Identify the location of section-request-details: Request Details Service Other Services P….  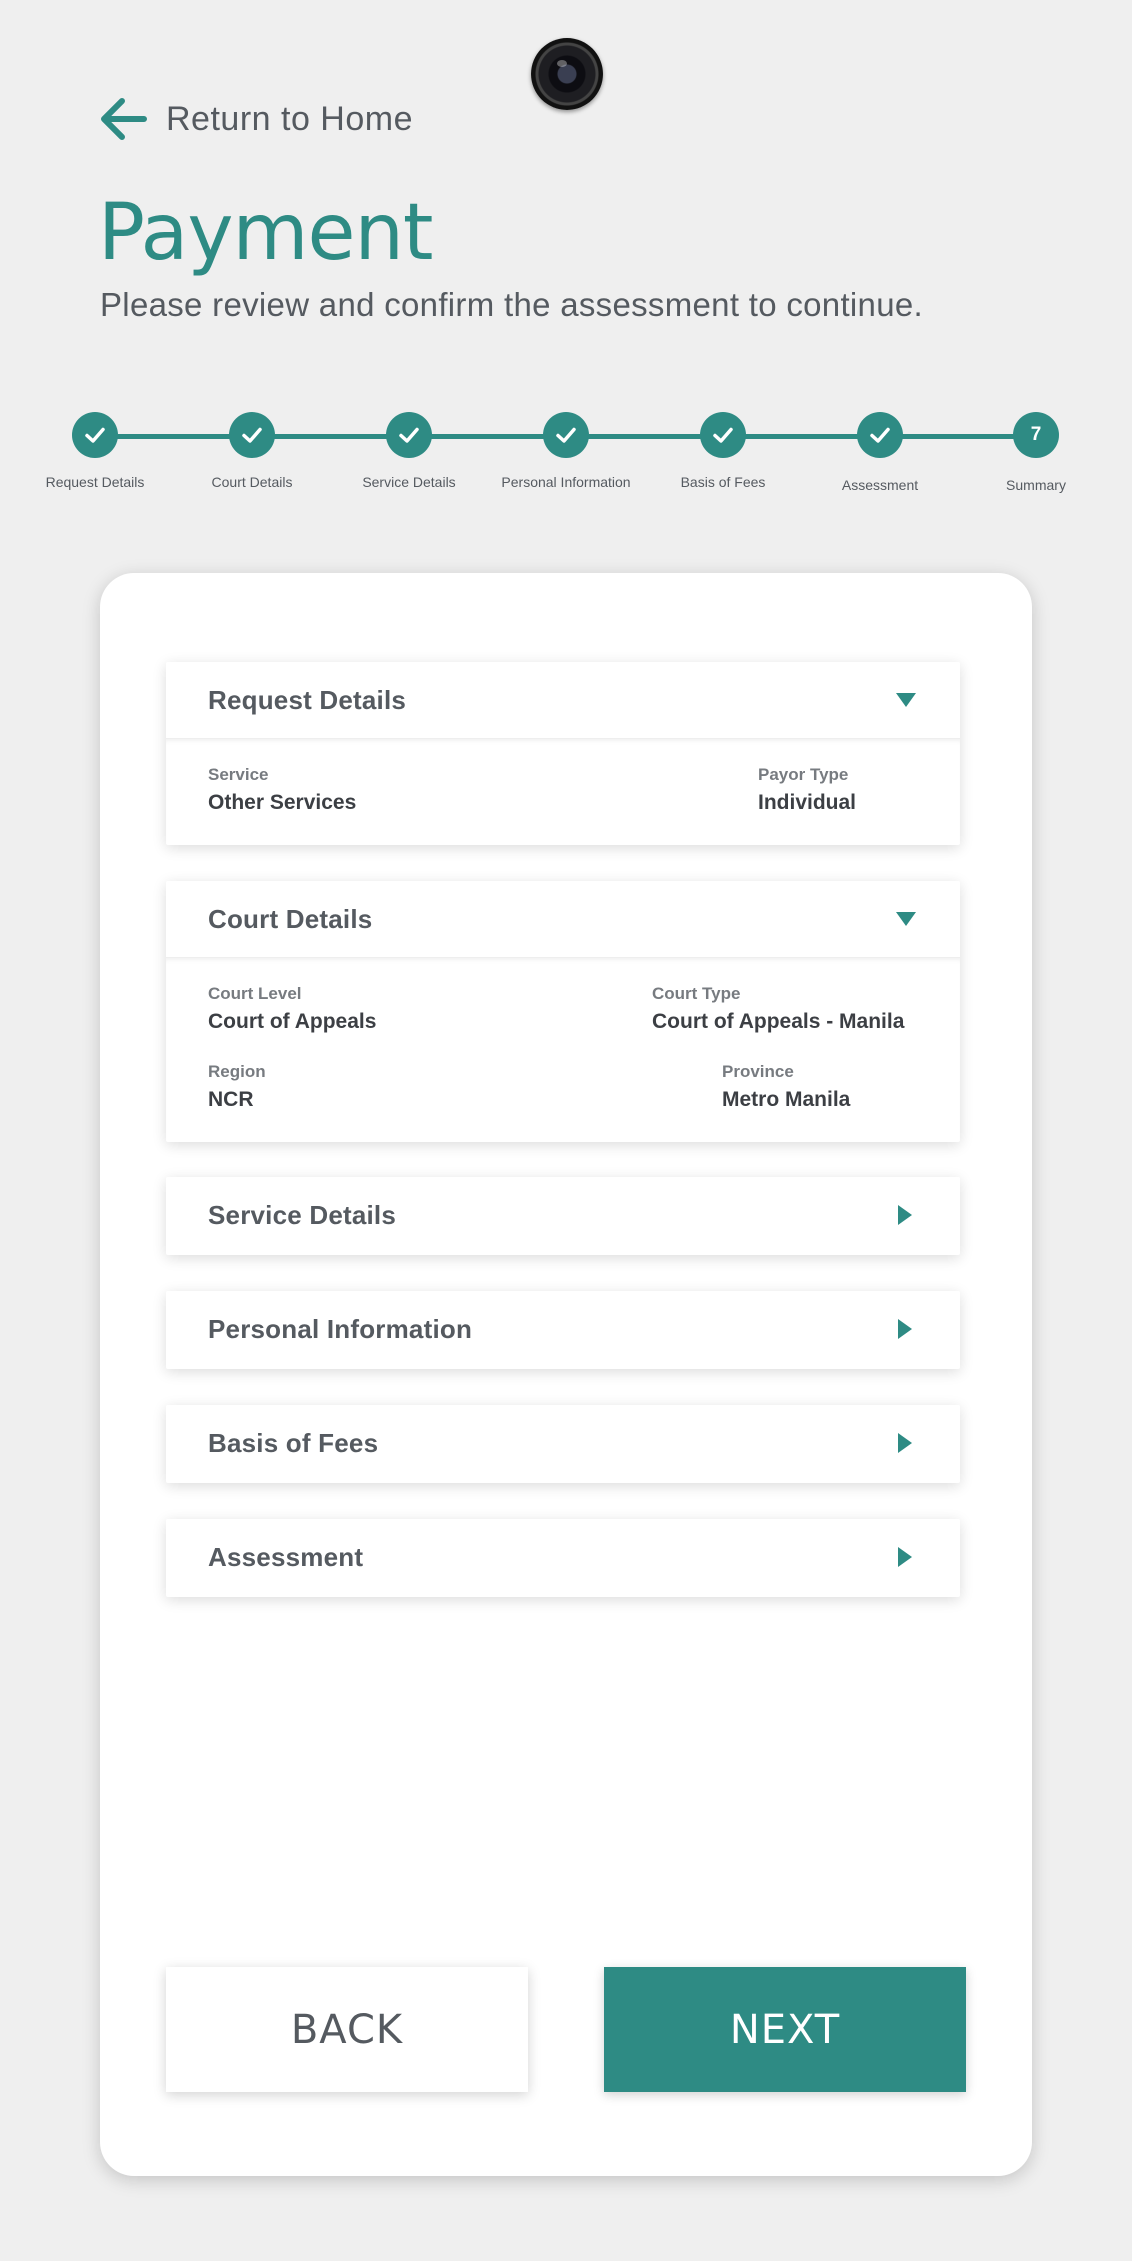
(563, 753).